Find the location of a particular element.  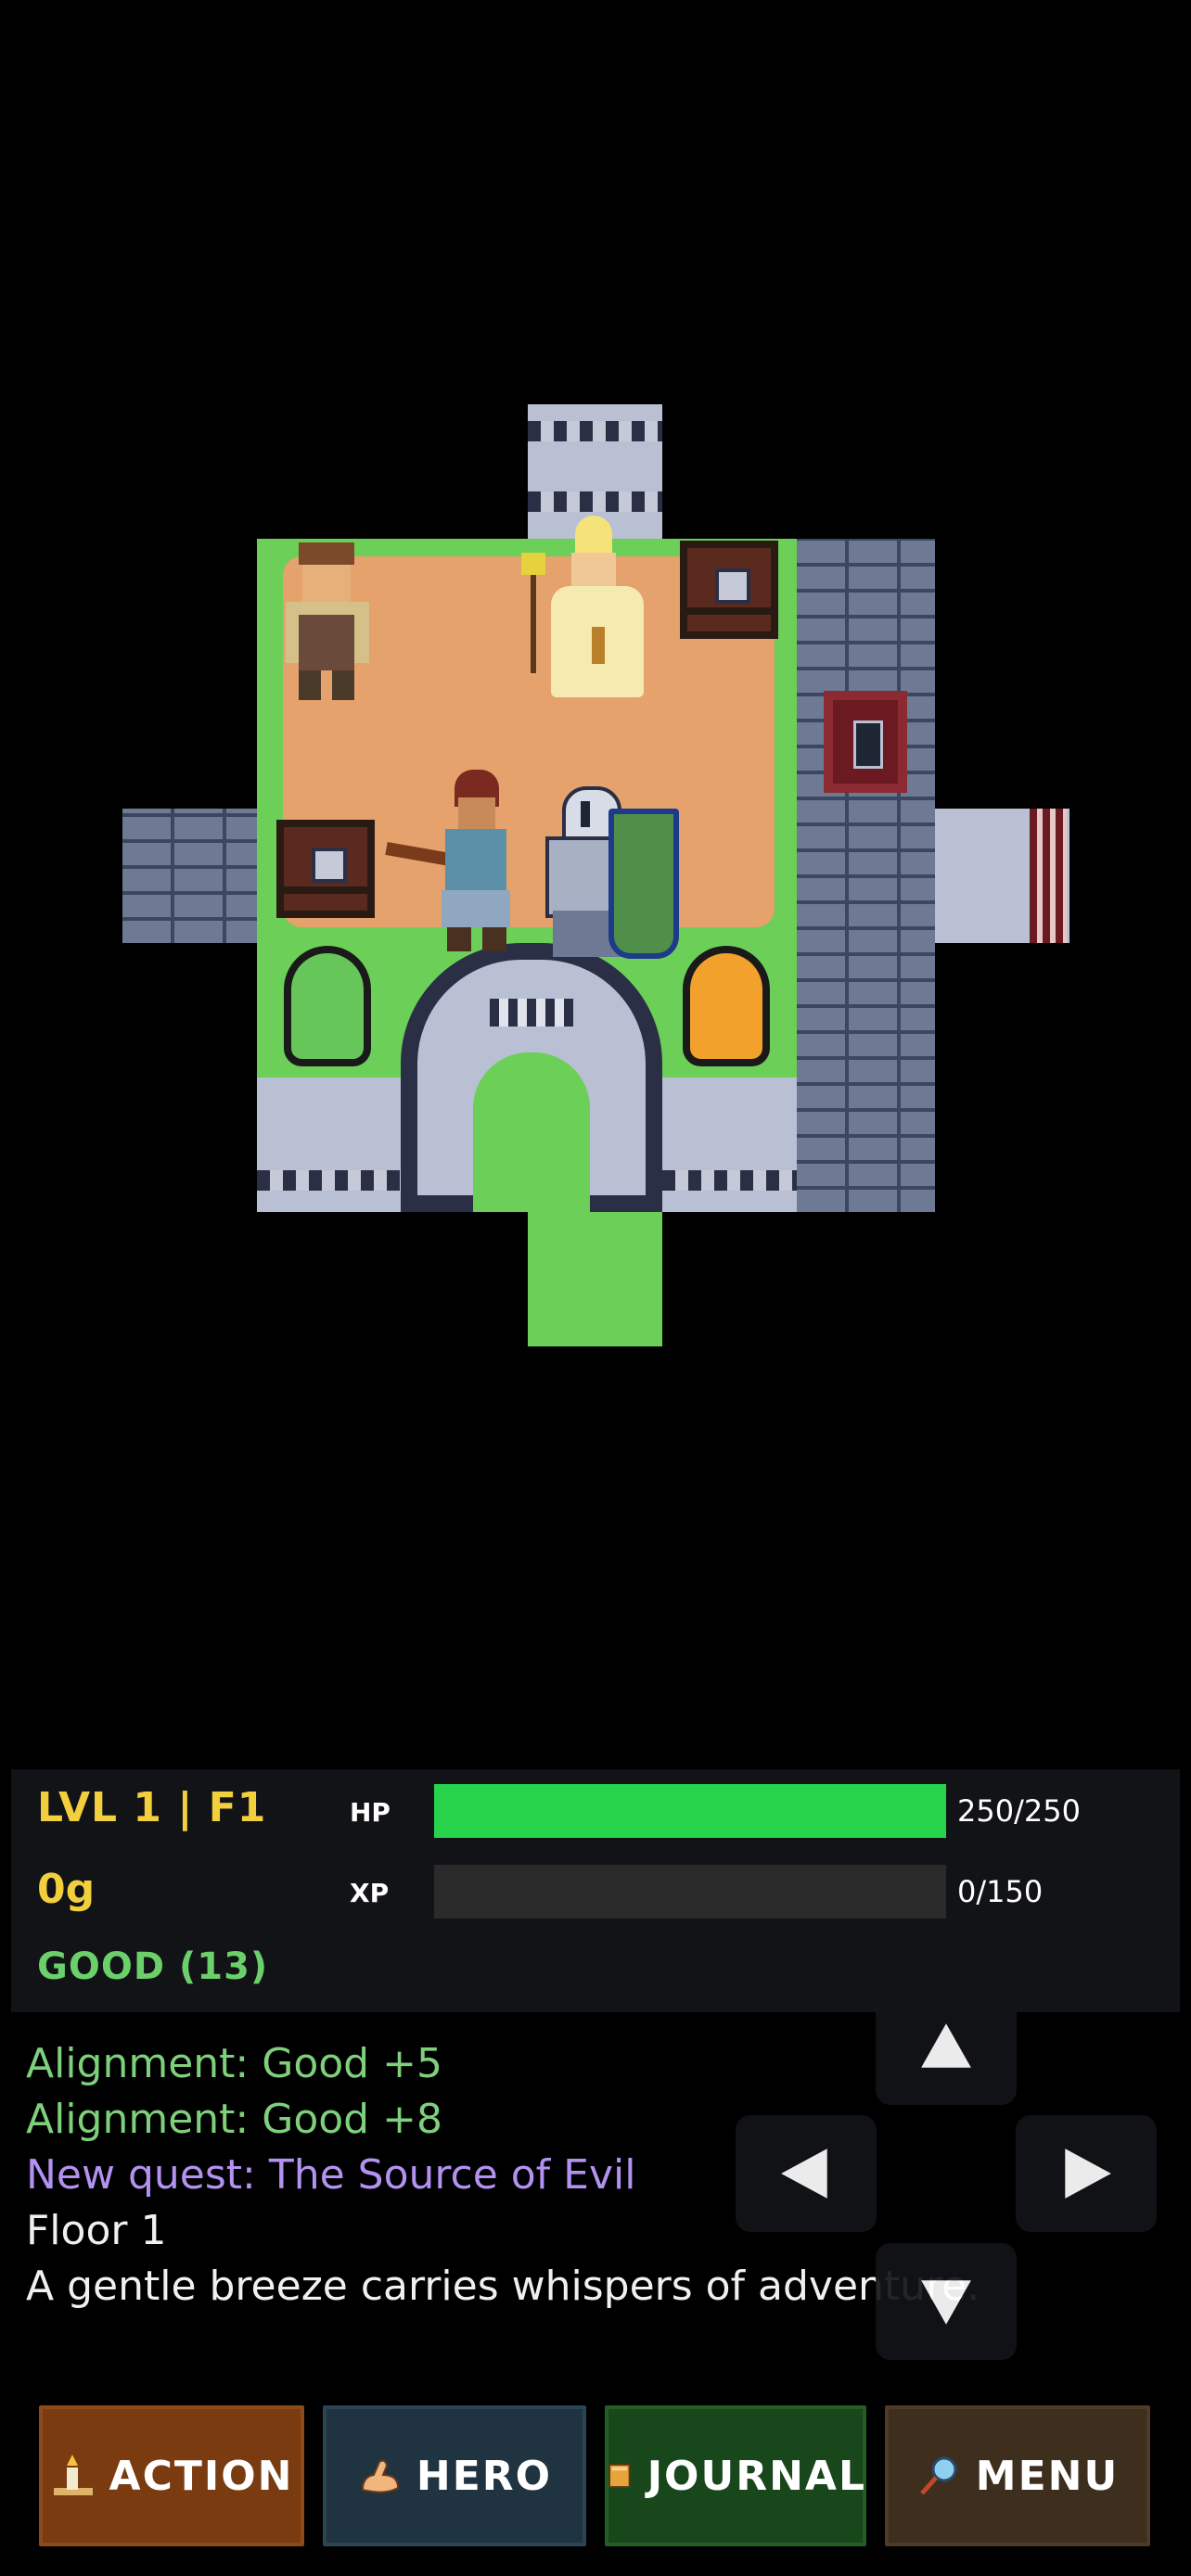

knight-hero is located at coordinates (599, 874).